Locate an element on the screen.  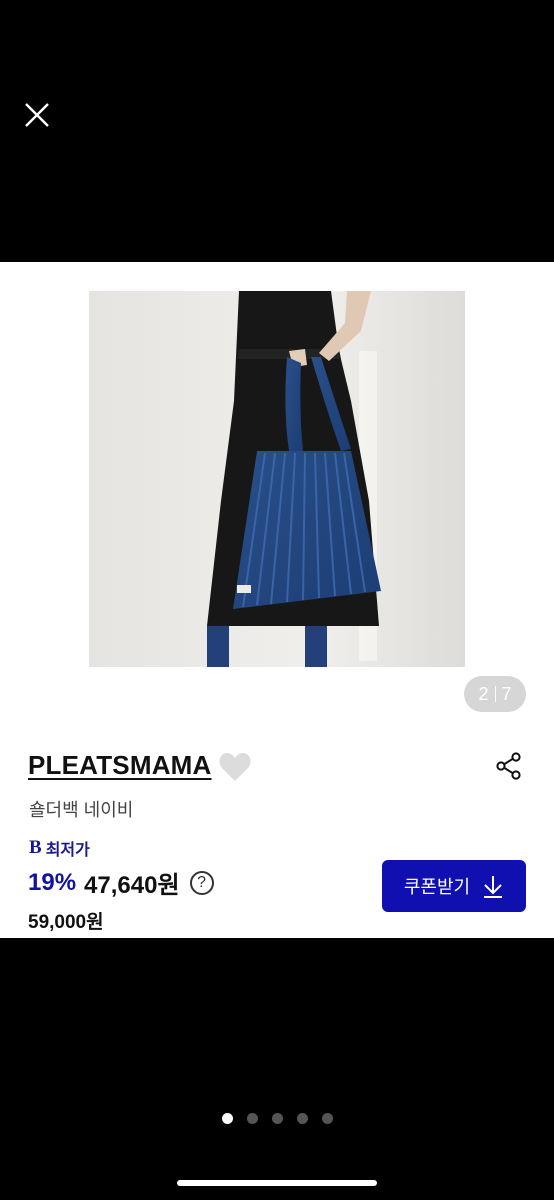
share-icon is located at coordinates (508, 766).